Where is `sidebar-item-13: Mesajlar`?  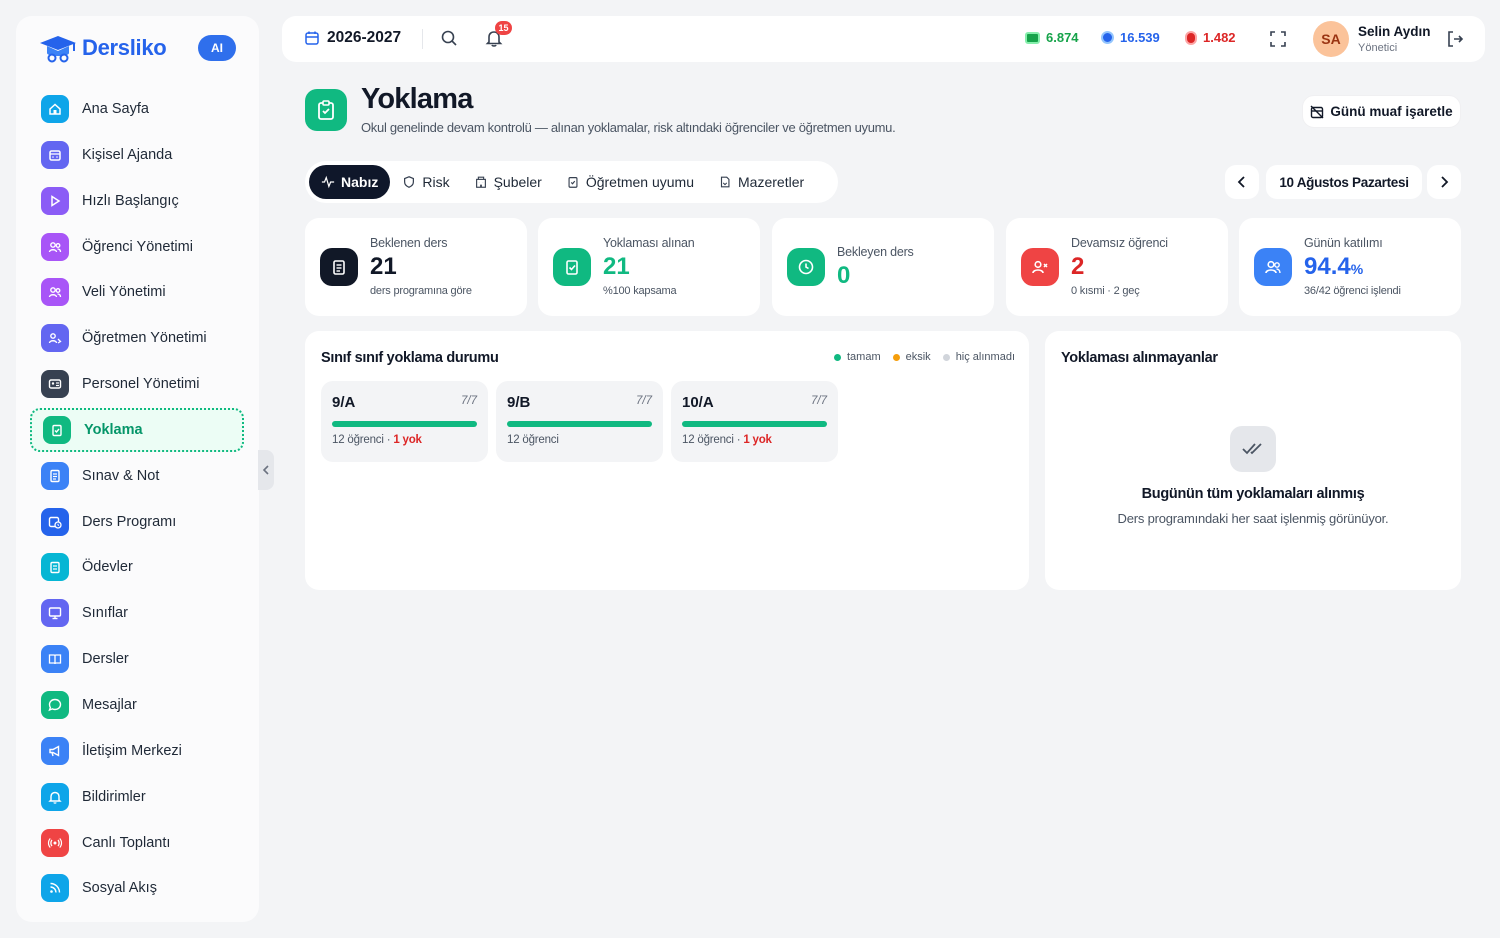
sidebar-item-13: Mesajlar is located at coordinates (137, 705).